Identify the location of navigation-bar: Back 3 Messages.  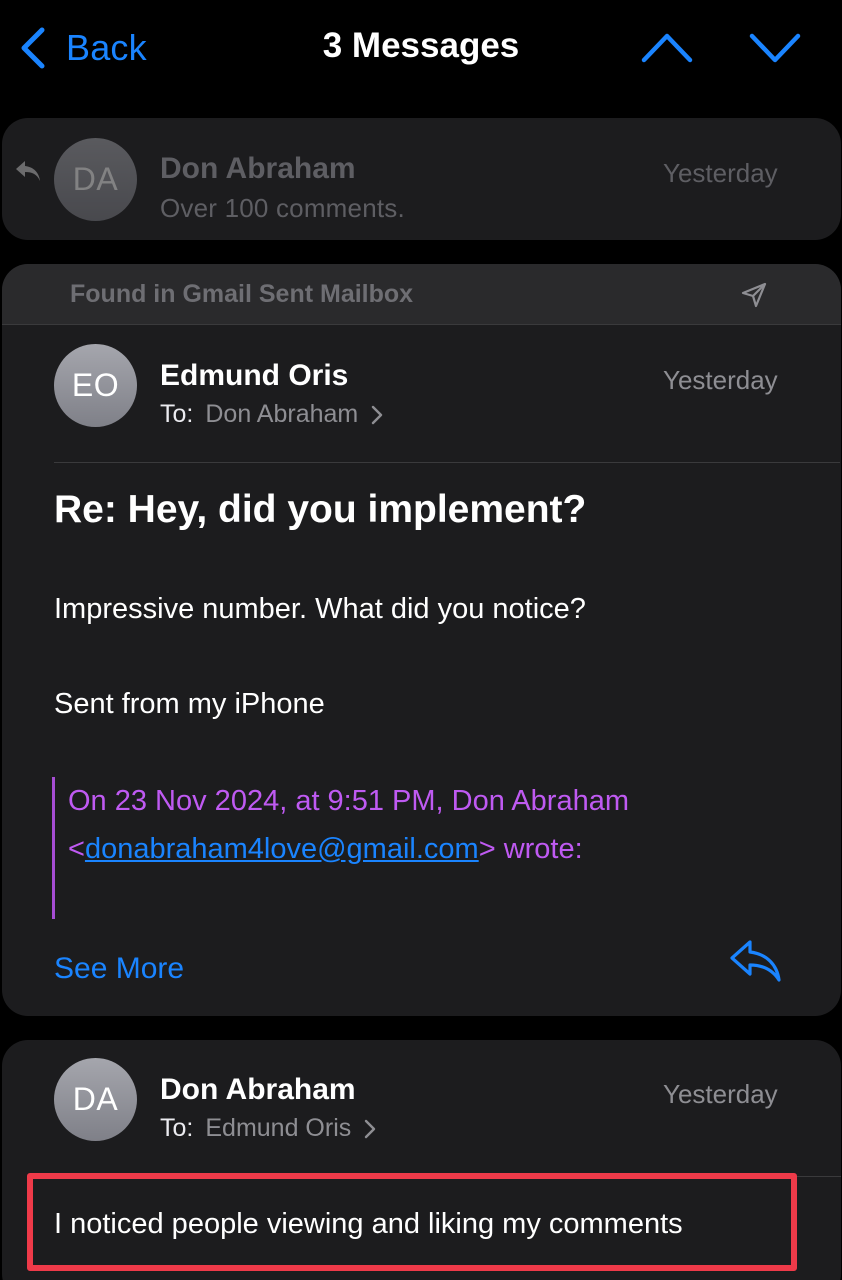
(421, 48).